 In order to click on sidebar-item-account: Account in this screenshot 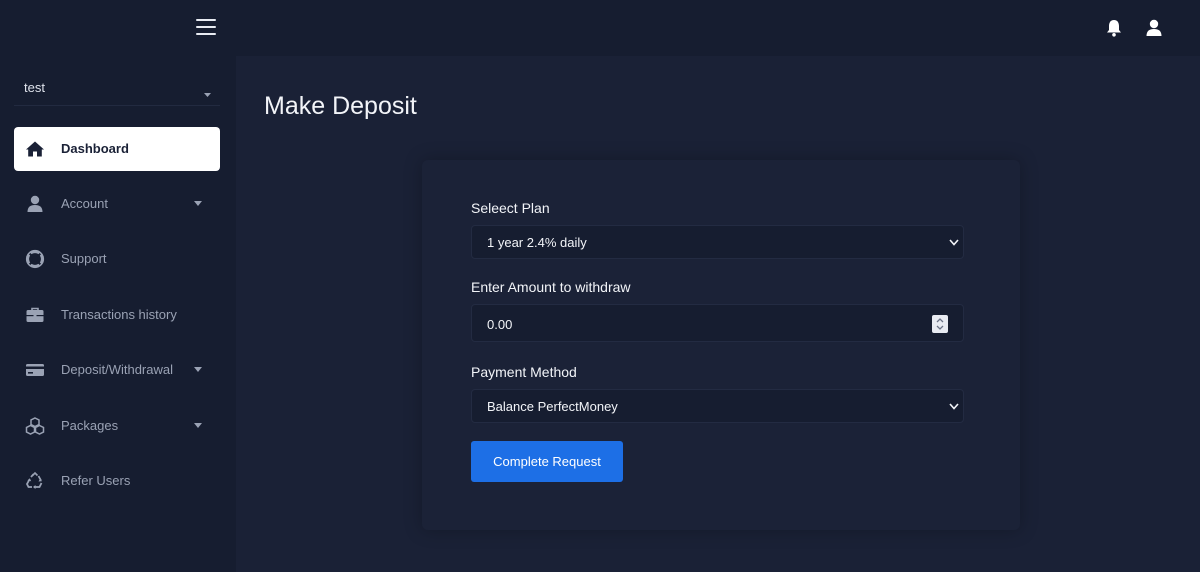, I will do `click(117, 204)`.